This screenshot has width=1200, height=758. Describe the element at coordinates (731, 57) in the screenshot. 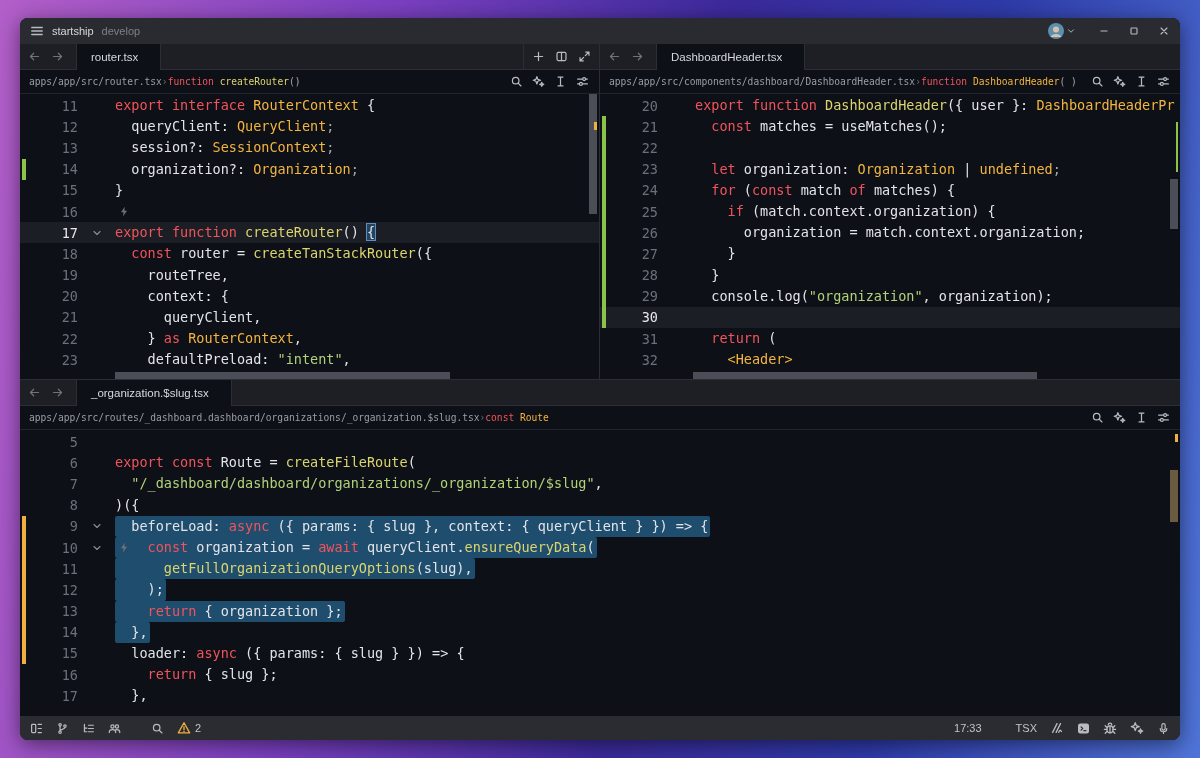

I see `editor-tab: DashboardHeader.tsx` at that location.